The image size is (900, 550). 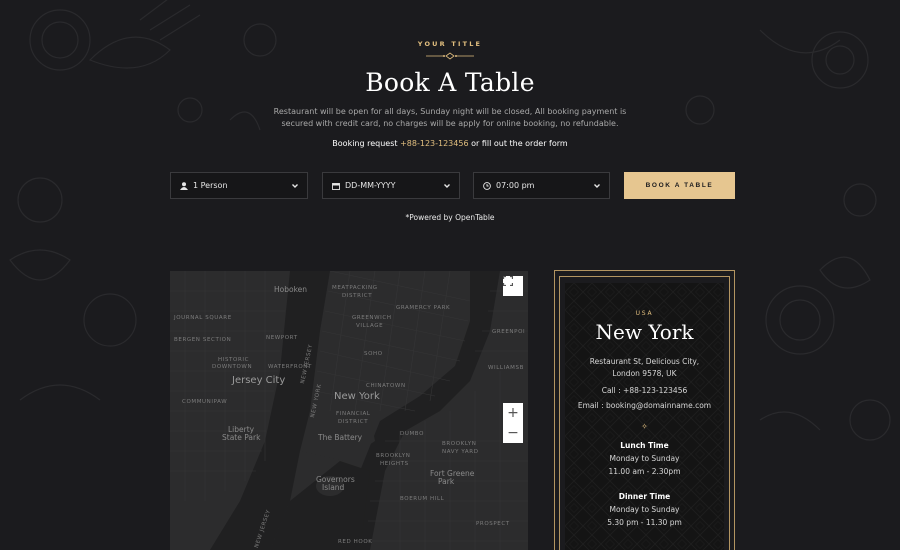 I want to click on map-label-greenpoint: GREENPOI, so click(x=509, y=332).